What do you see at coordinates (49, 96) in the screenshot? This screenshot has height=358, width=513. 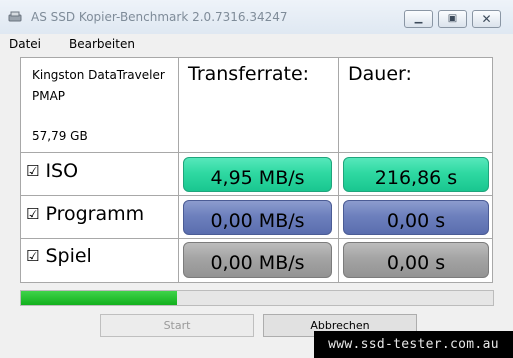 I see `drive-firmware: PMAP` at bounding box center [49, 96].